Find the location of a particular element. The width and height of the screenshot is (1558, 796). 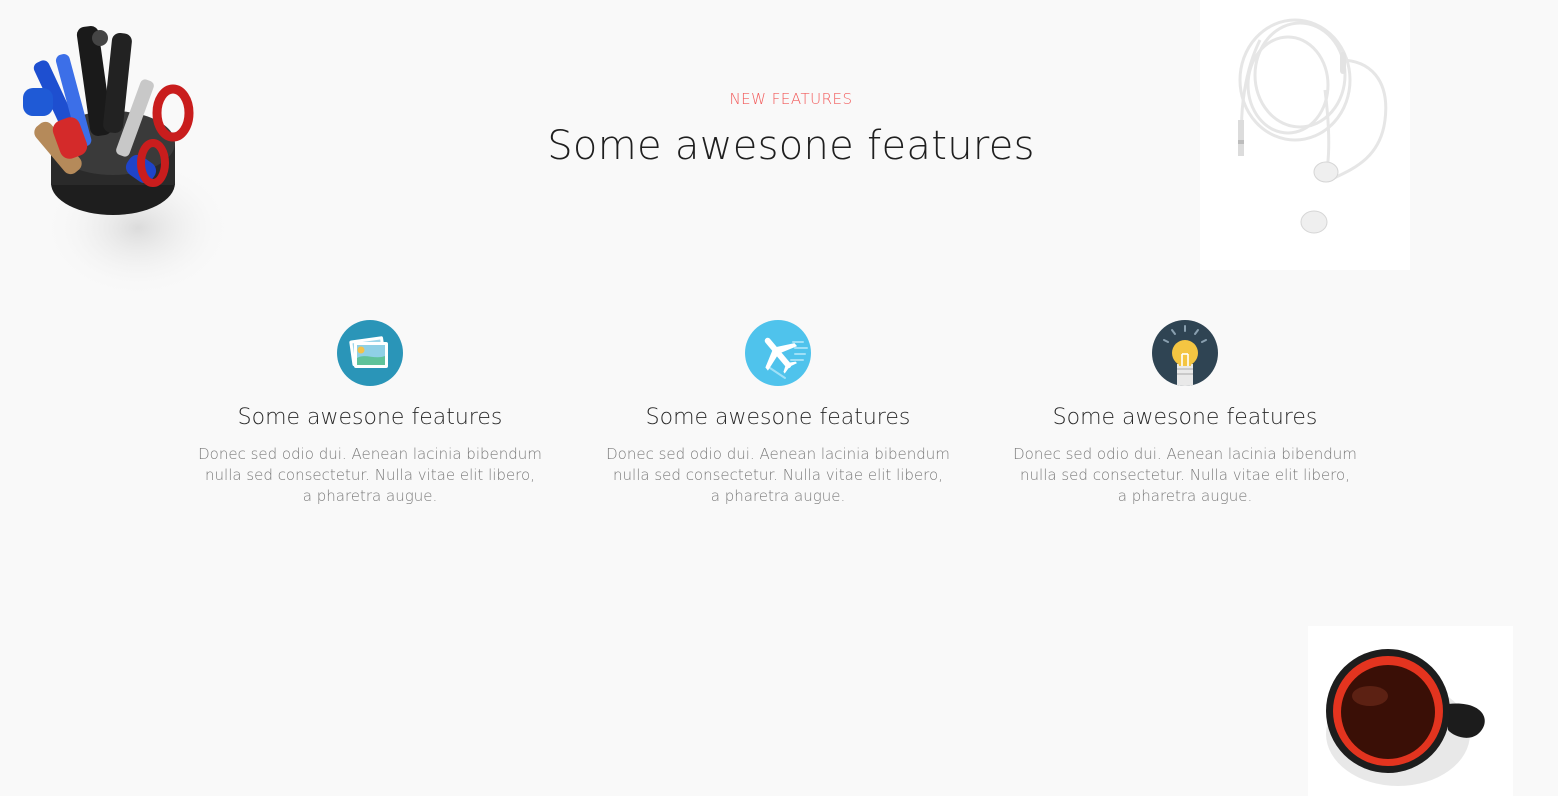

airplane-icon is located at coordinates (778, 353).